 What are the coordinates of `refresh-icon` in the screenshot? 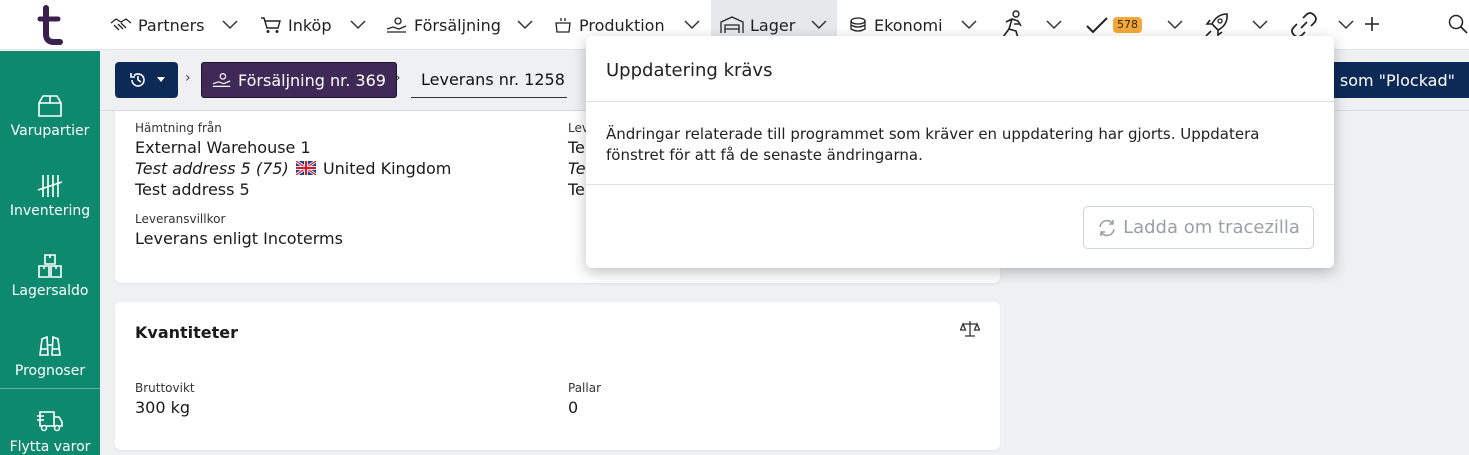 It's located at (1107, 227).